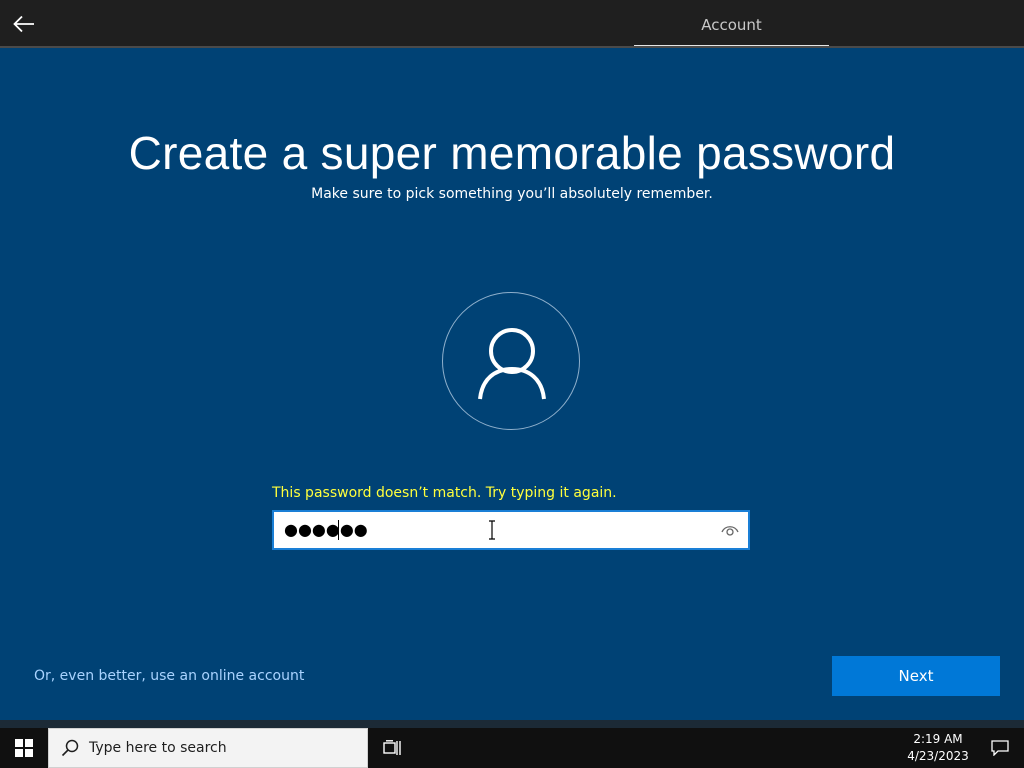 Image resolution: width=1024 pixels, height=768 pixels. What do you see at coordinates (512, 748) in the screenshot?
I see `taskbar: Type here to search 2:19 AM 4/23/2023` at bounding box center [512, 748].